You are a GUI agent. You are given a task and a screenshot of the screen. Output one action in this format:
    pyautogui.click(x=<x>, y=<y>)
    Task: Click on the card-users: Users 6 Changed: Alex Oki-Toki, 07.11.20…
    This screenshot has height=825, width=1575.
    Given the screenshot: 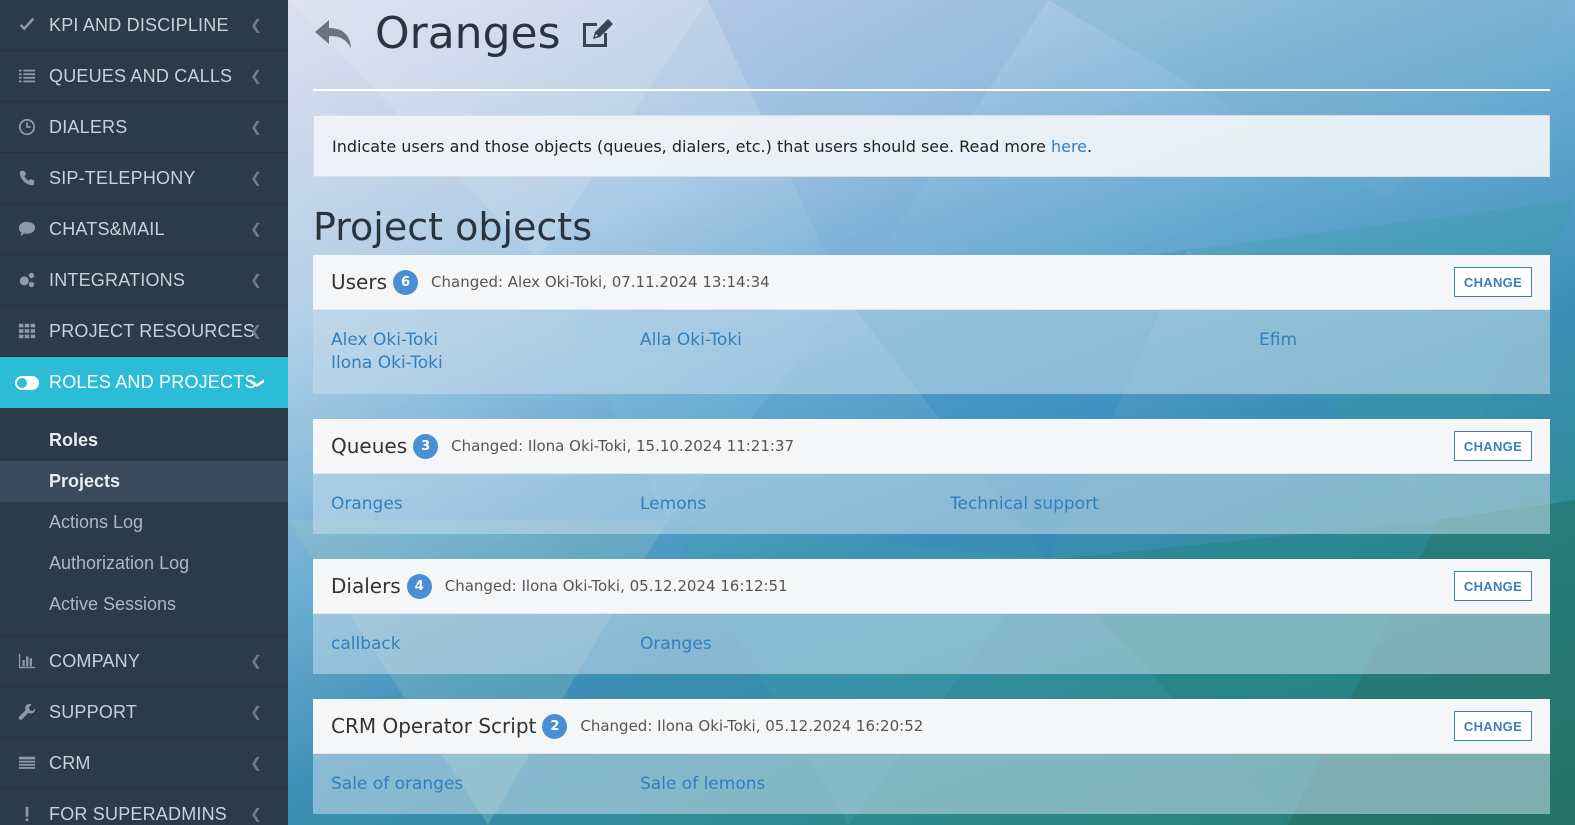 What is the action you would take?
    pyautogui.click(x=931, y=324)
    